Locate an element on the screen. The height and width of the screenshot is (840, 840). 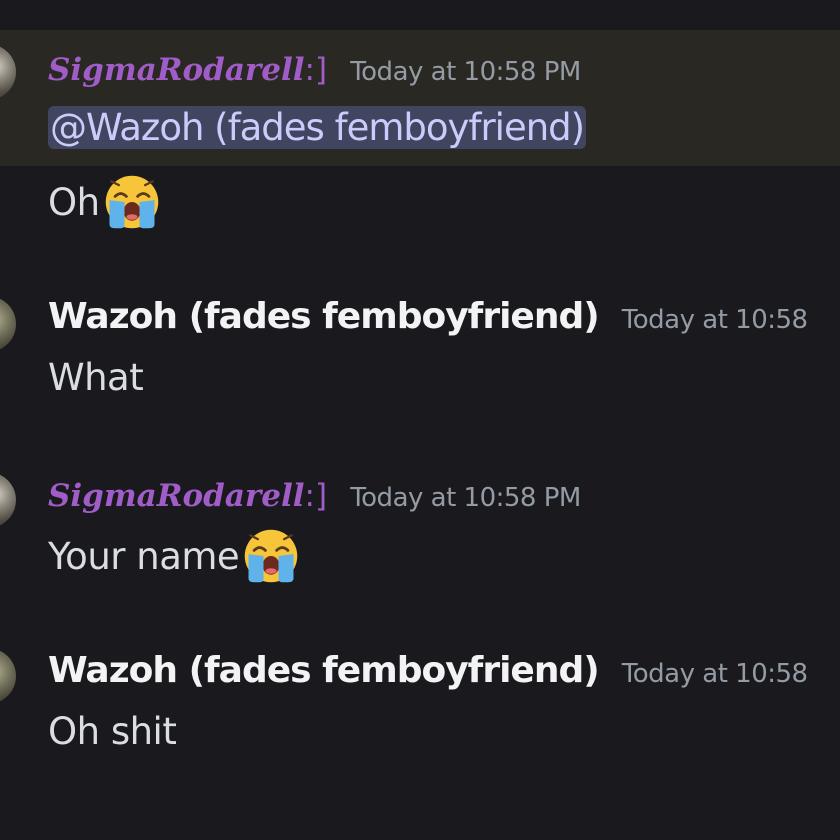
message-text: Oh shit is located at coordinates (112, 731).